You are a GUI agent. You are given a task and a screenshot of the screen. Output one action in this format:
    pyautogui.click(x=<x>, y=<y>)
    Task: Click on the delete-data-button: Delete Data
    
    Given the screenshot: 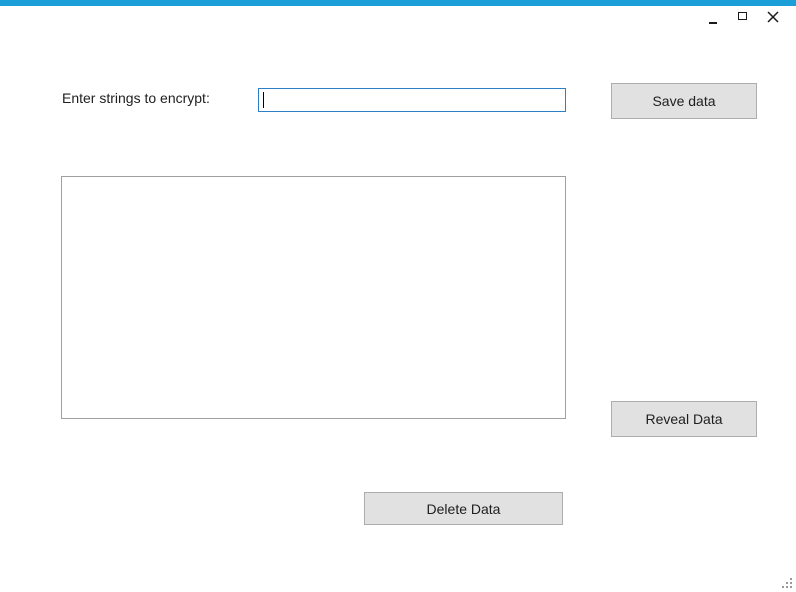 What is the action you would take?
    pyautogui.click(x=463, y=508)
    